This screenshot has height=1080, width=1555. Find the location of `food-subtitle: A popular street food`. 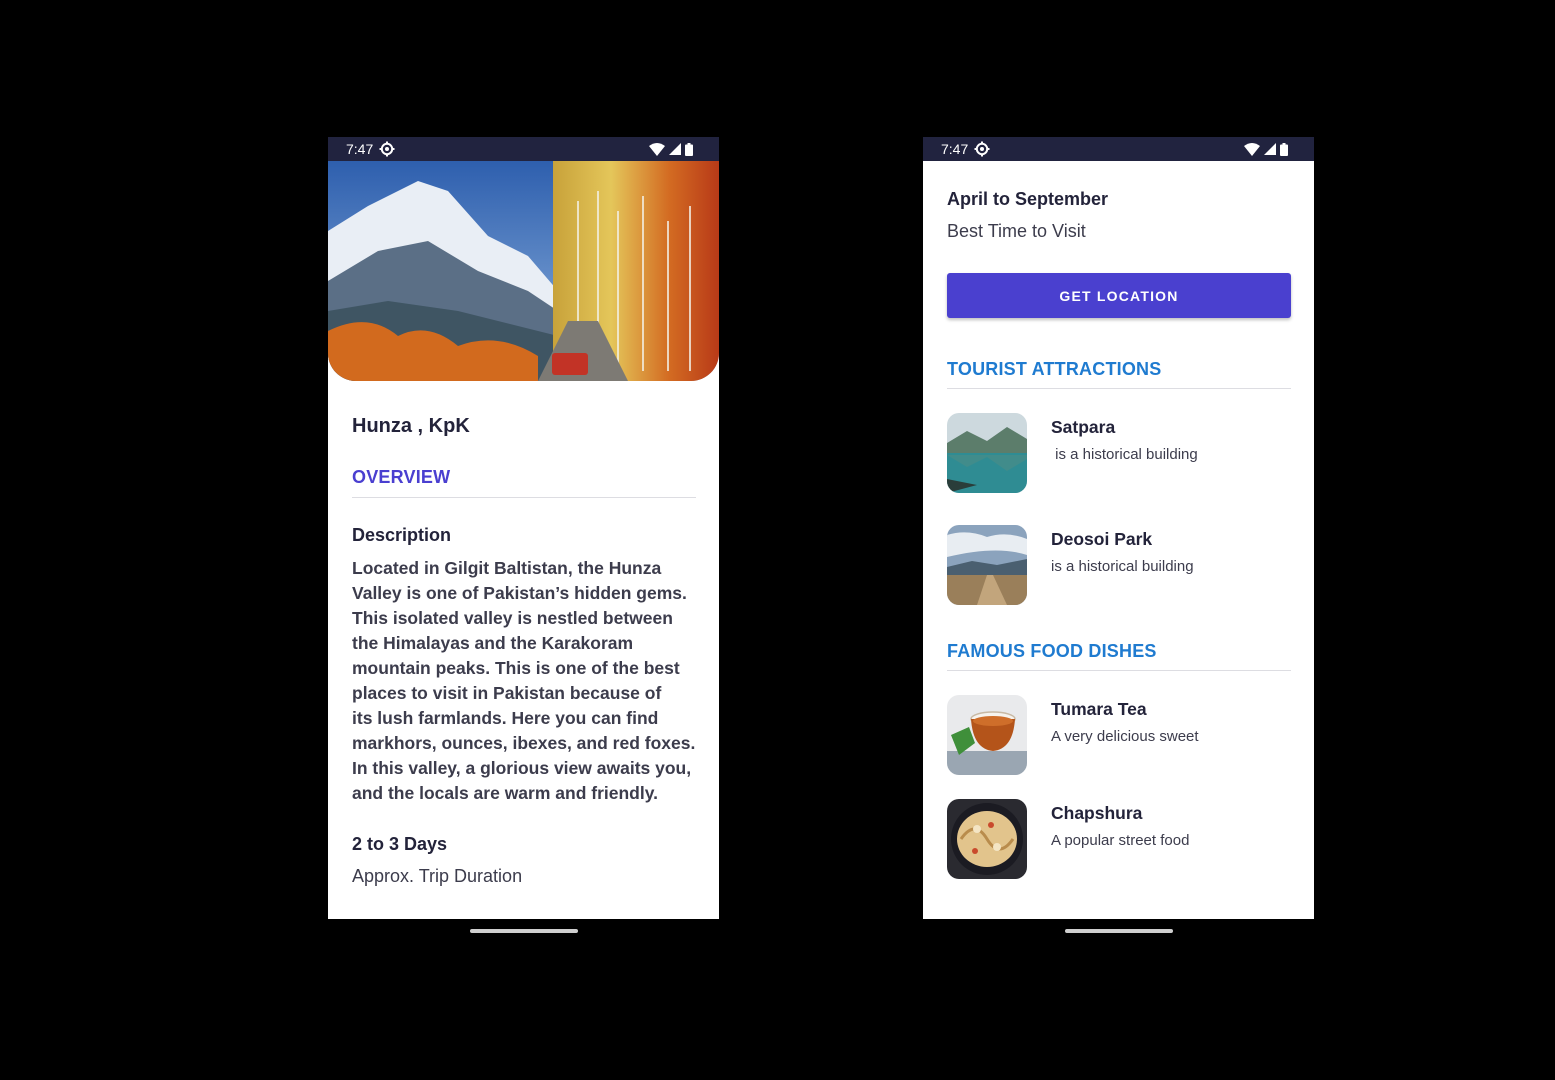

food-subtitle: A popular street food is located at coordinates (1120, 840).